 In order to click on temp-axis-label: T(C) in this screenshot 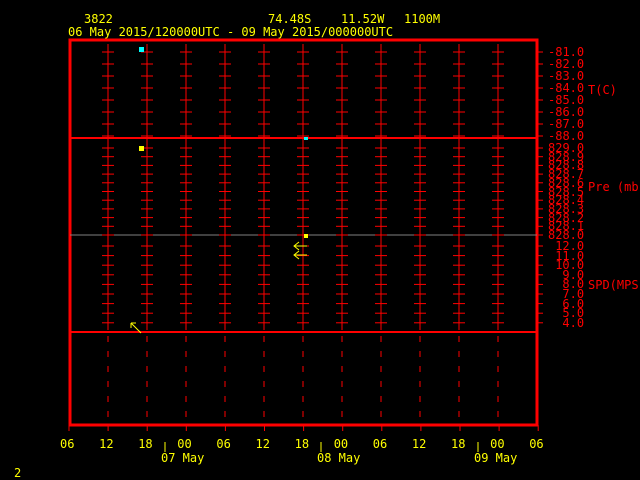, I will do `click(602, 90)`.